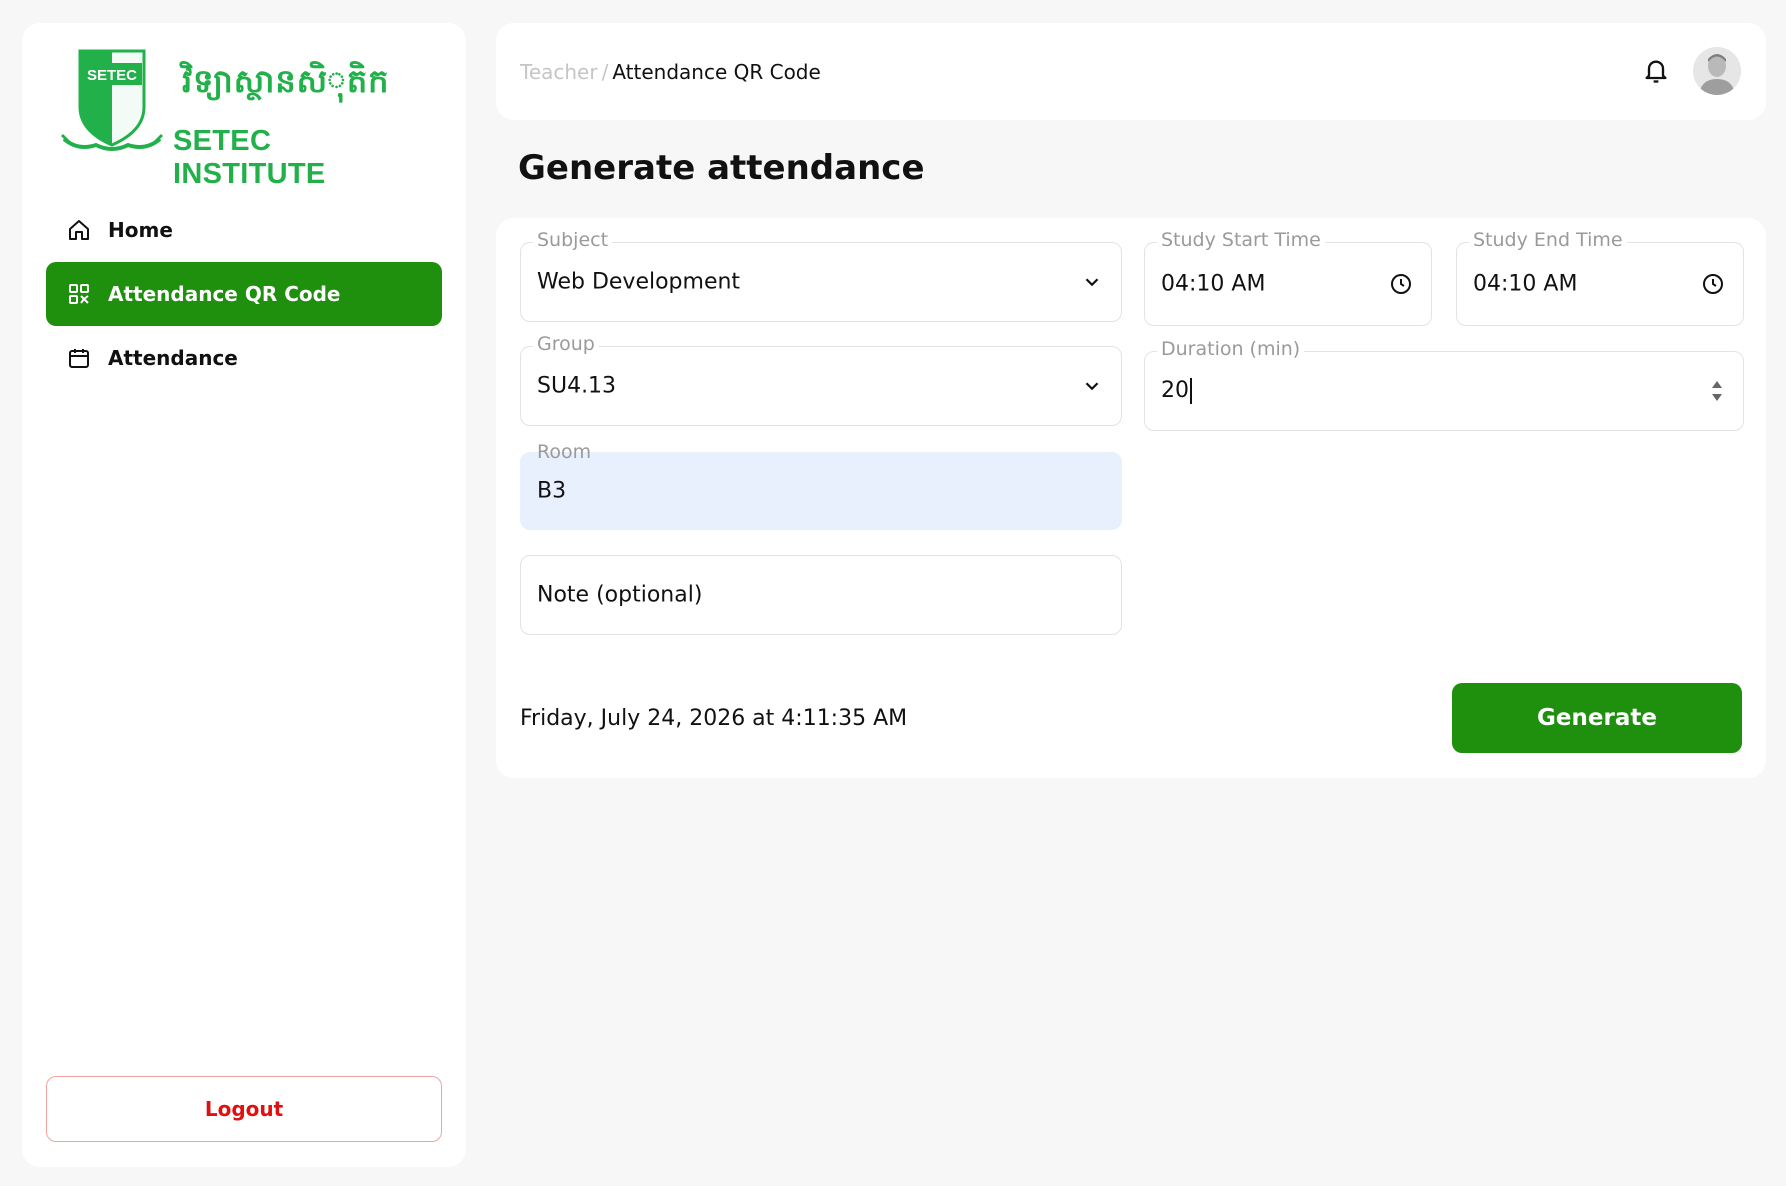  Describe the element at coordinates (224, 294) in the screenshot. I see `sidebar-item-label: Attendance QR Code` at that location.